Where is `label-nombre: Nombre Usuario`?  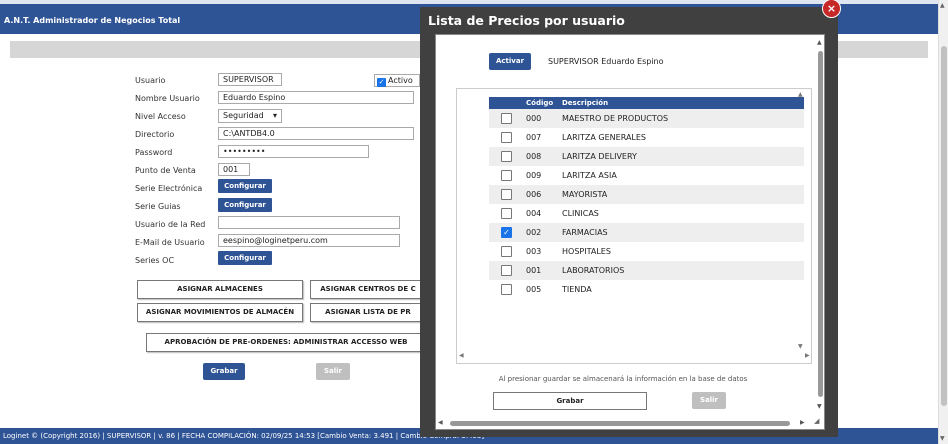 label-nombre: Nombre Usuario is located at coordinates (167, 98).